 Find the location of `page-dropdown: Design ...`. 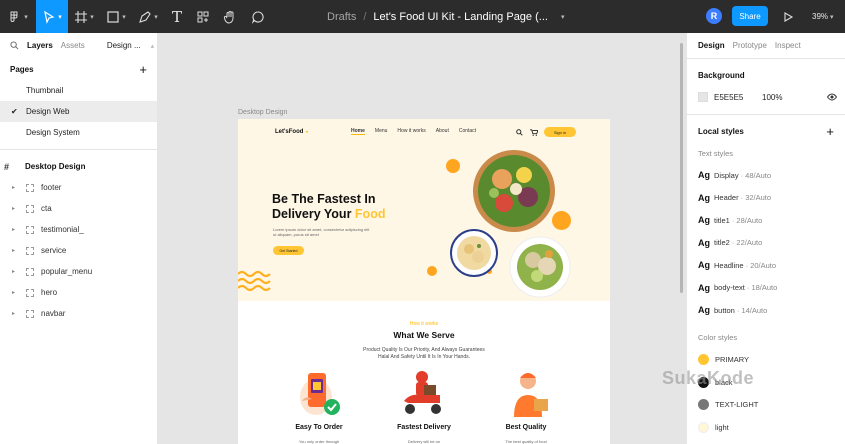

page-dropdown: Design ... is located at coordinates (124, 45).